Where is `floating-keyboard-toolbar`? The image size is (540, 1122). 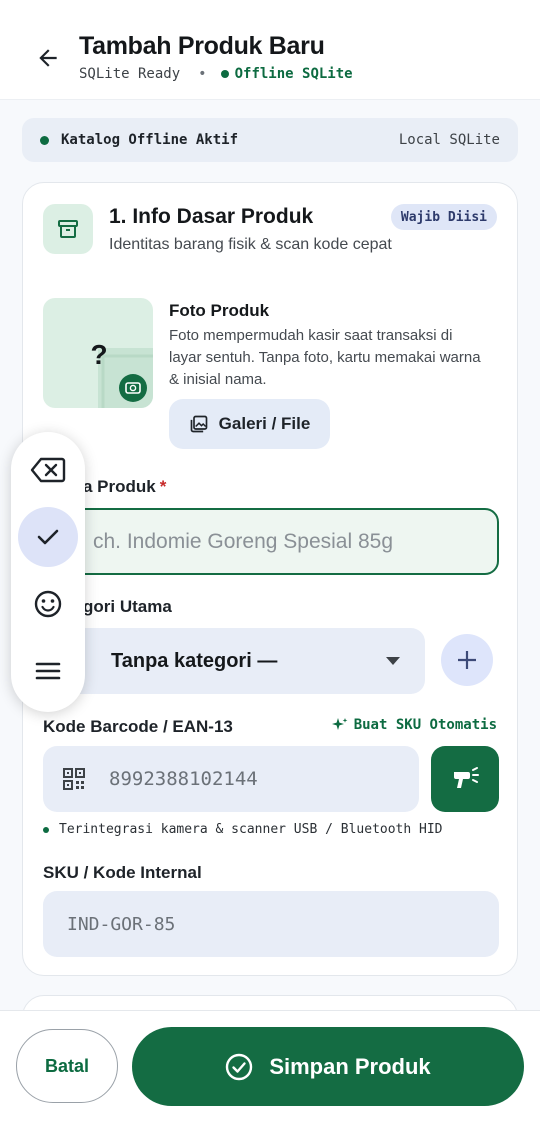
floating-keyboard-toolbar is located at coordinates (48, 572).